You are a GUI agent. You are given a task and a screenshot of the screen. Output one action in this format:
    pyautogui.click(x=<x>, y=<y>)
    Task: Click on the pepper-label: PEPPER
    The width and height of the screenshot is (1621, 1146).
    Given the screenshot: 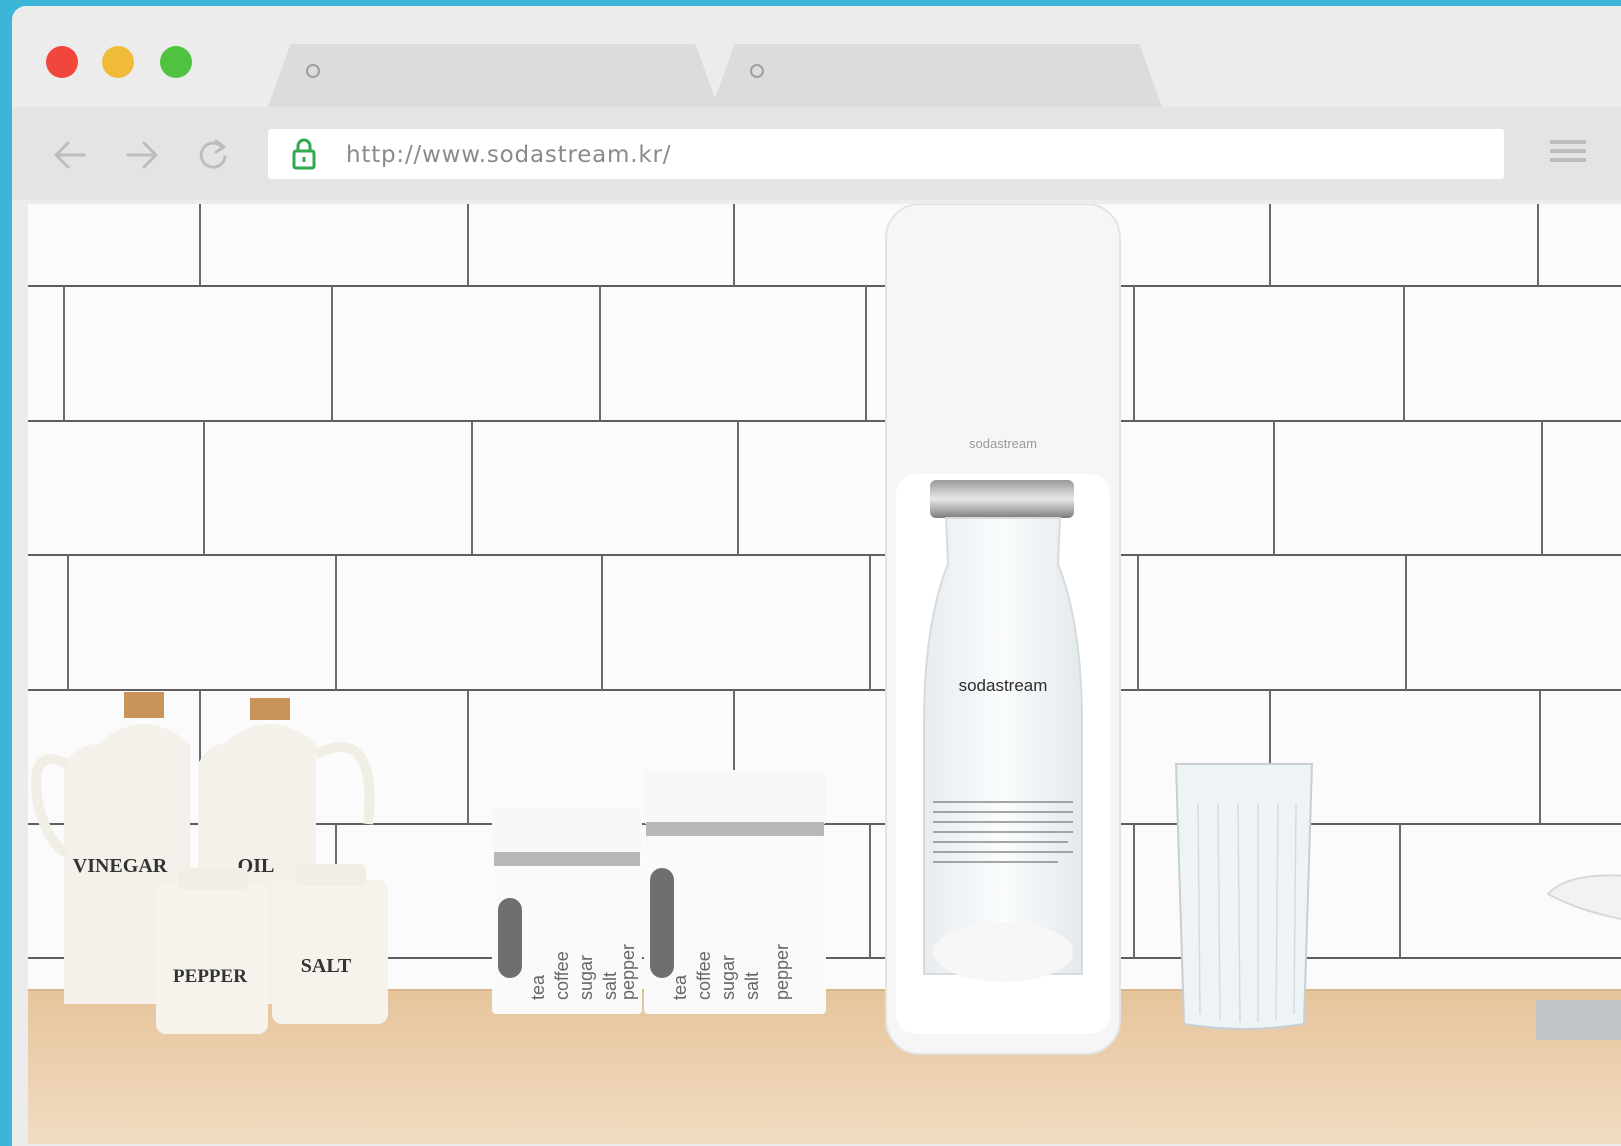 What is the action you would take?
    pyautogui.click(x=210, y=976)
    